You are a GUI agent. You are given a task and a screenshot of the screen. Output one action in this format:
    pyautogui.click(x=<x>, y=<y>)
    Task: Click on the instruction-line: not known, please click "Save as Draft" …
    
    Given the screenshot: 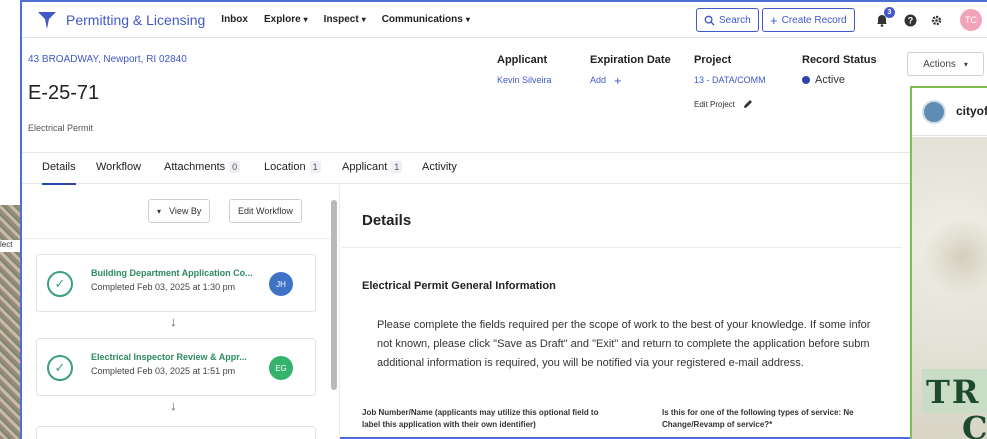 What is the action you would take?
    pyautogui.click(x=623, y=344)
    